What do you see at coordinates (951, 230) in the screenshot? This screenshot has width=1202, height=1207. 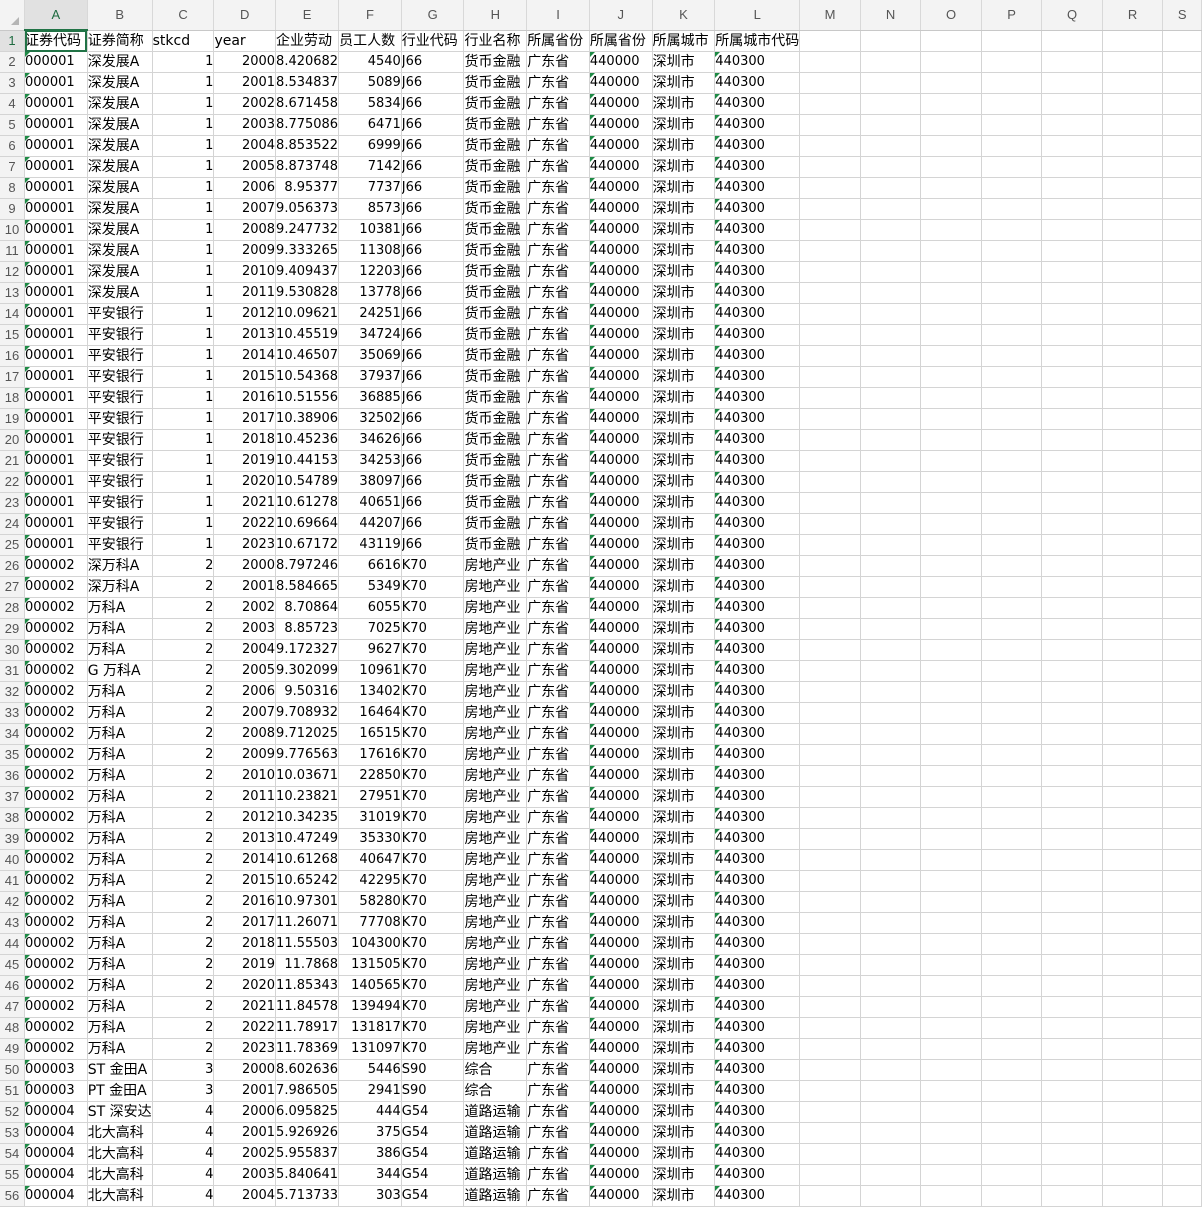 I see `cell-o10` at bounding box center [951, 230].